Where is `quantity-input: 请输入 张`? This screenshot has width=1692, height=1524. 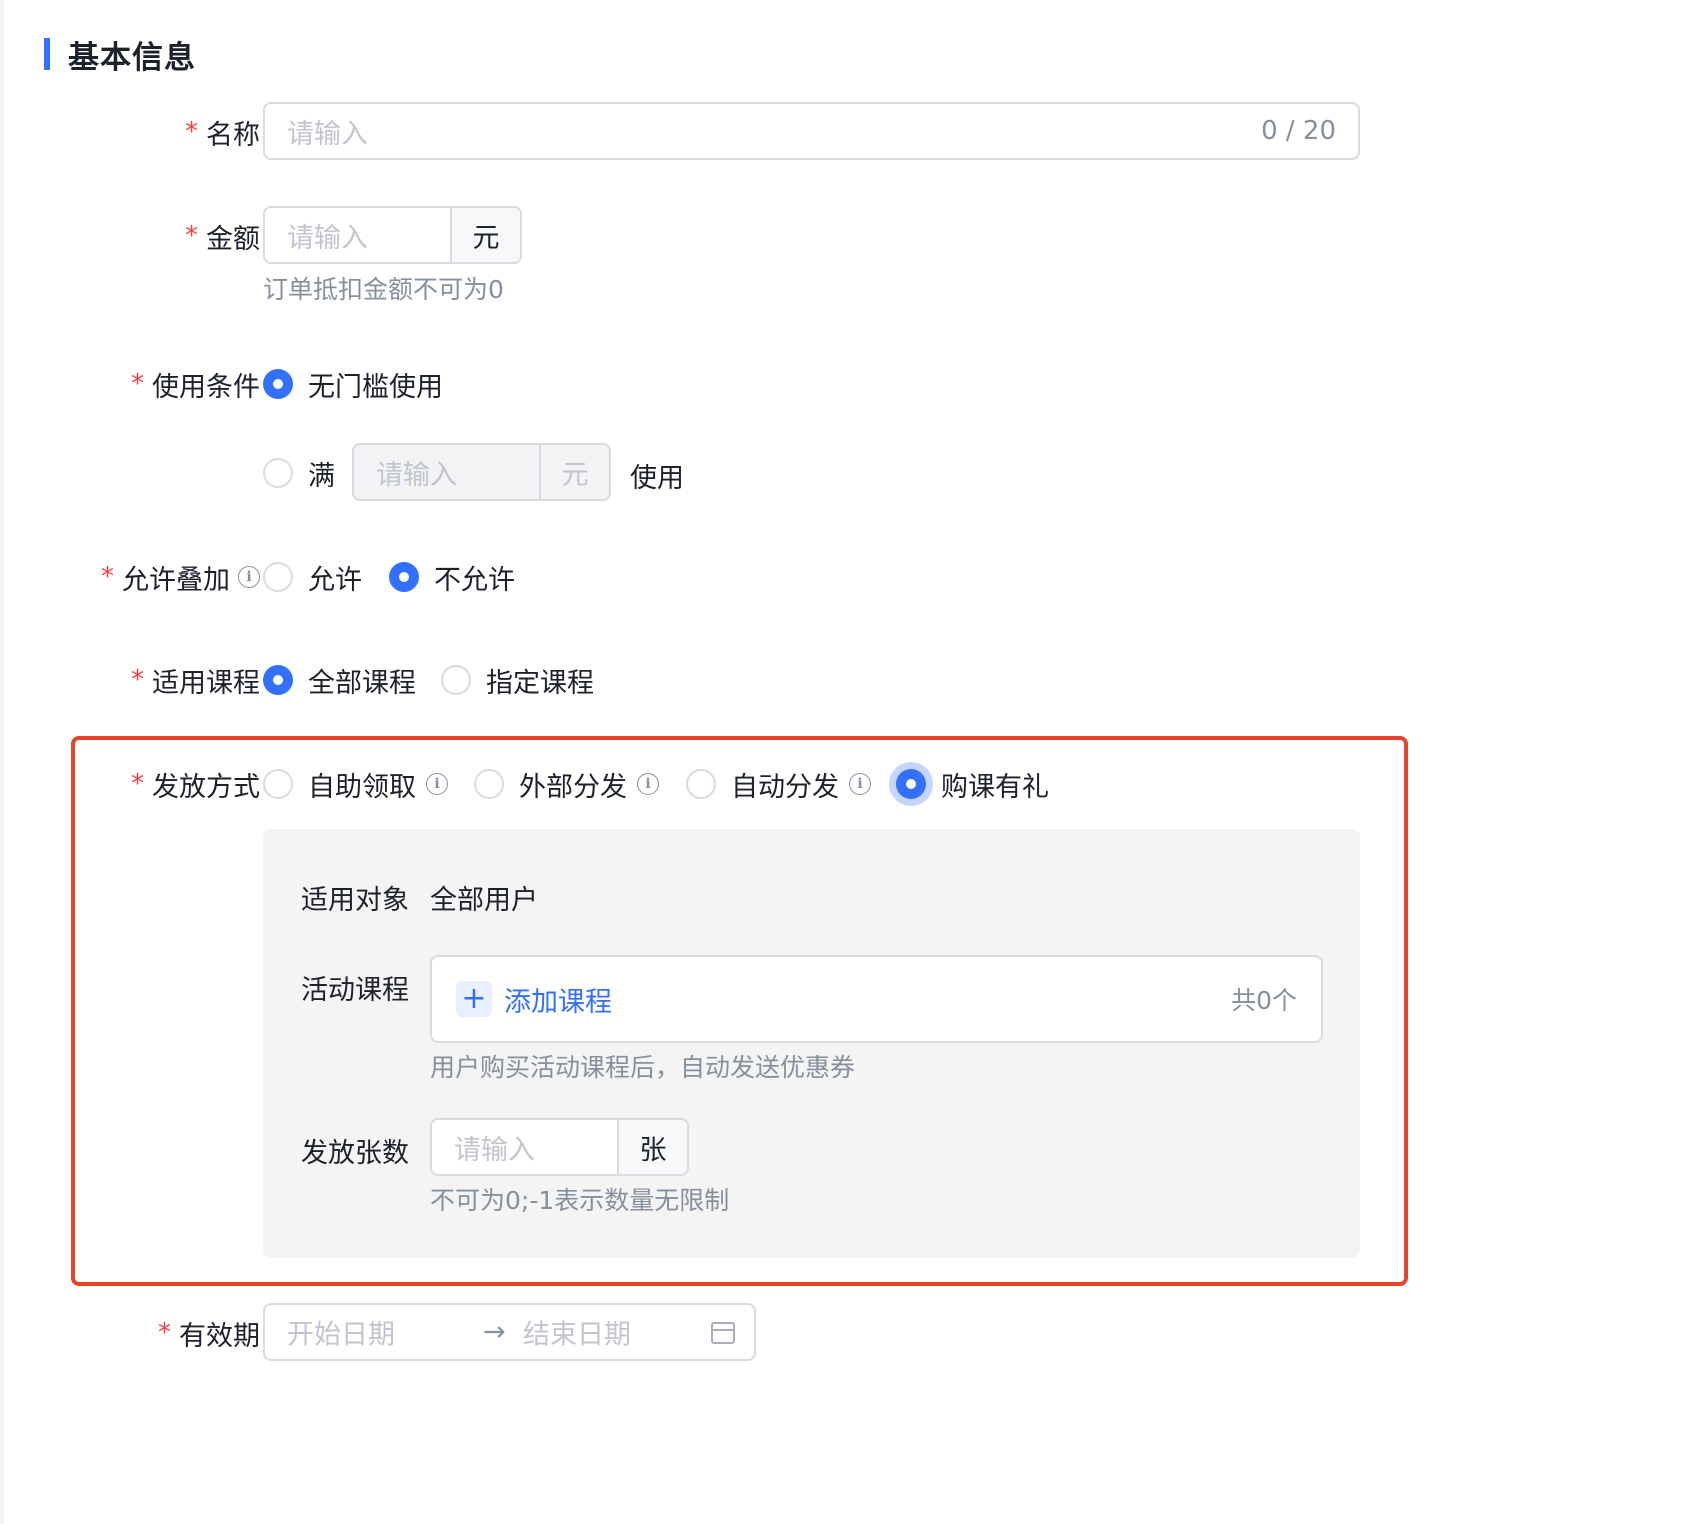 quantity-input: 请输入 张 is located at coordinates (559, 1147).